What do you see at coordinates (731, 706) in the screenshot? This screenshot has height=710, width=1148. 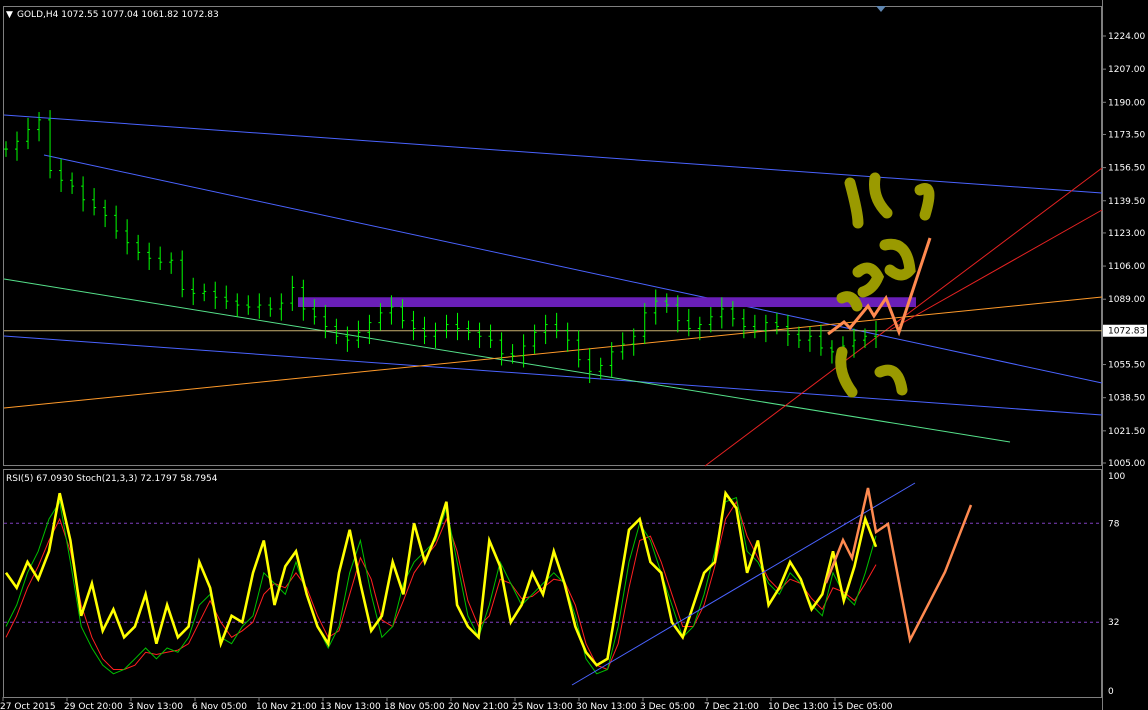 I see `time-axis-label: 7 Dec 21:00` at bounding box center [731, 706].